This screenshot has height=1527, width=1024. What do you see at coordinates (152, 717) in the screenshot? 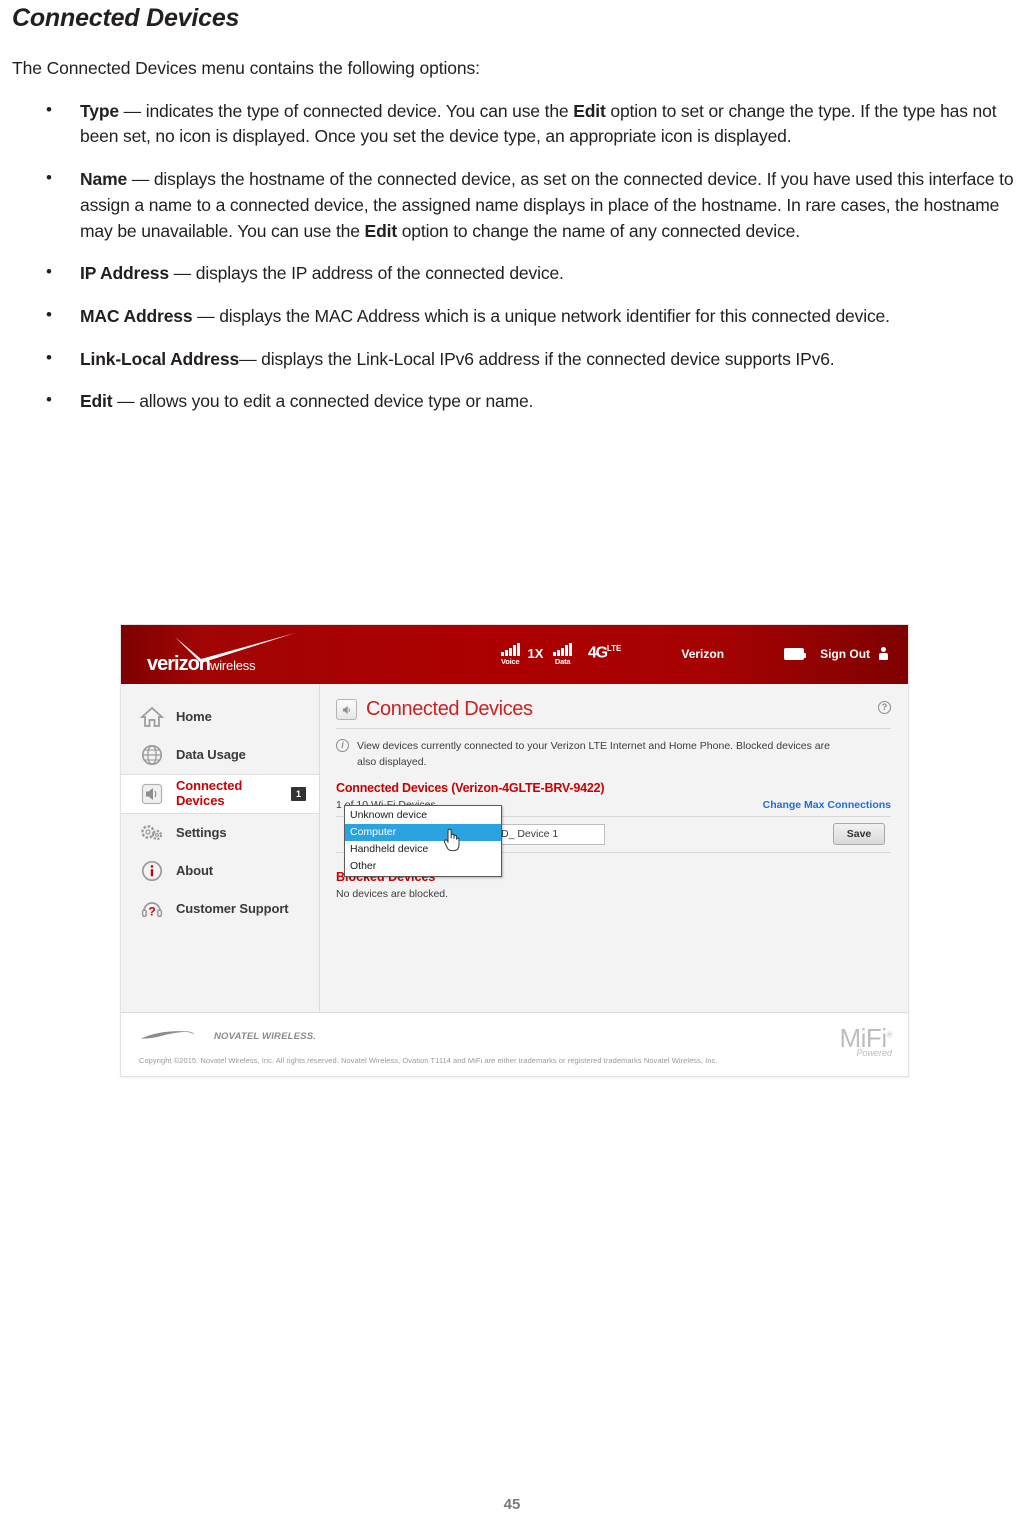
I see `home-icon` at bounding box center [152, 717].